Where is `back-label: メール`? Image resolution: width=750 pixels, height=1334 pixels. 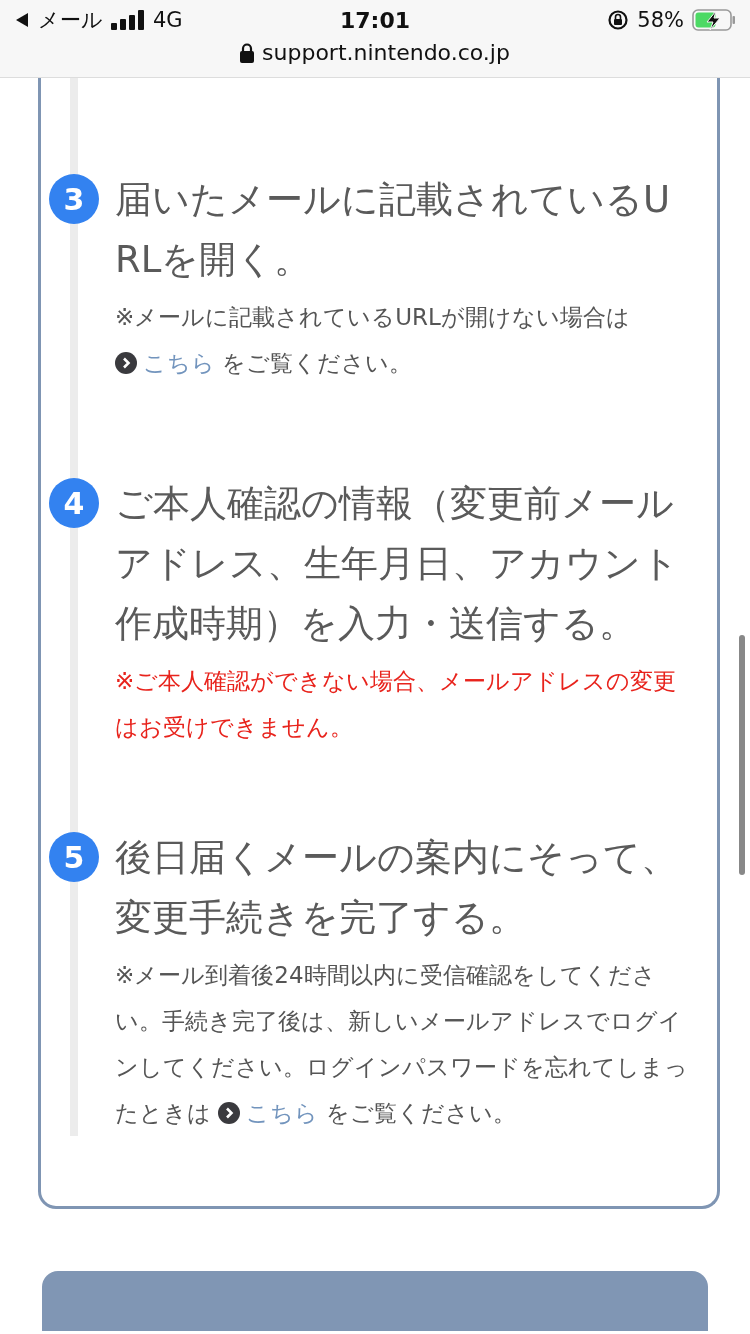
back-label: メール is located at coordinates (70, 20).